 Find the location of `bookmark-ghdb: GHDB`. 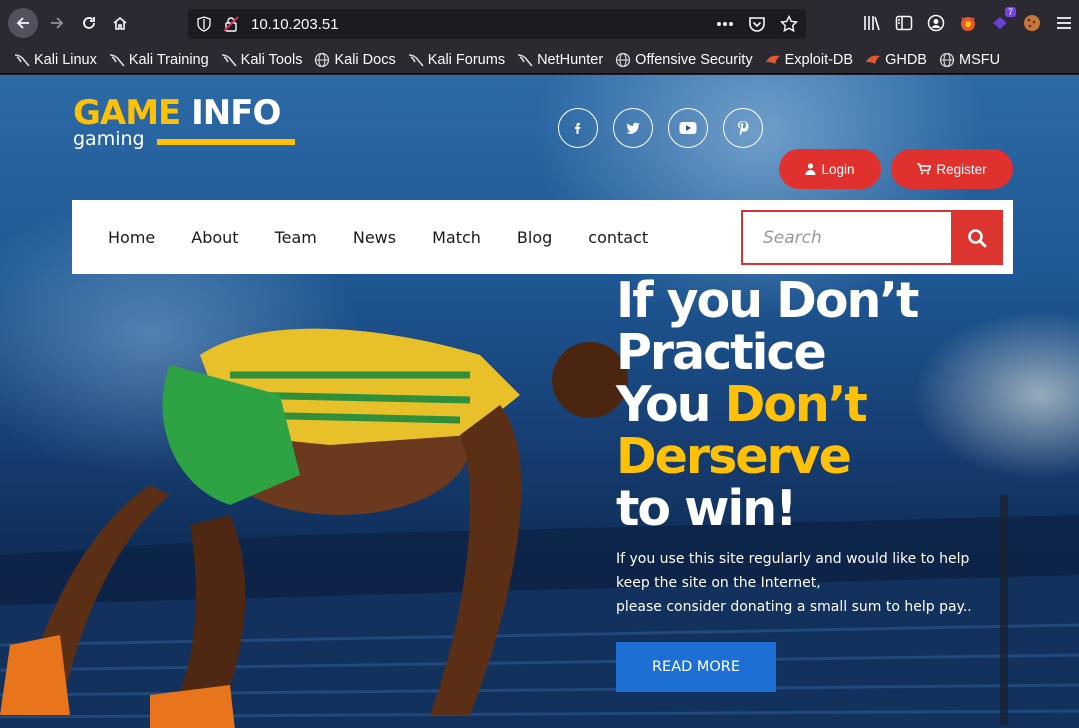

bookmark-ghdb: GHDB is located at coordinates (896, 60).